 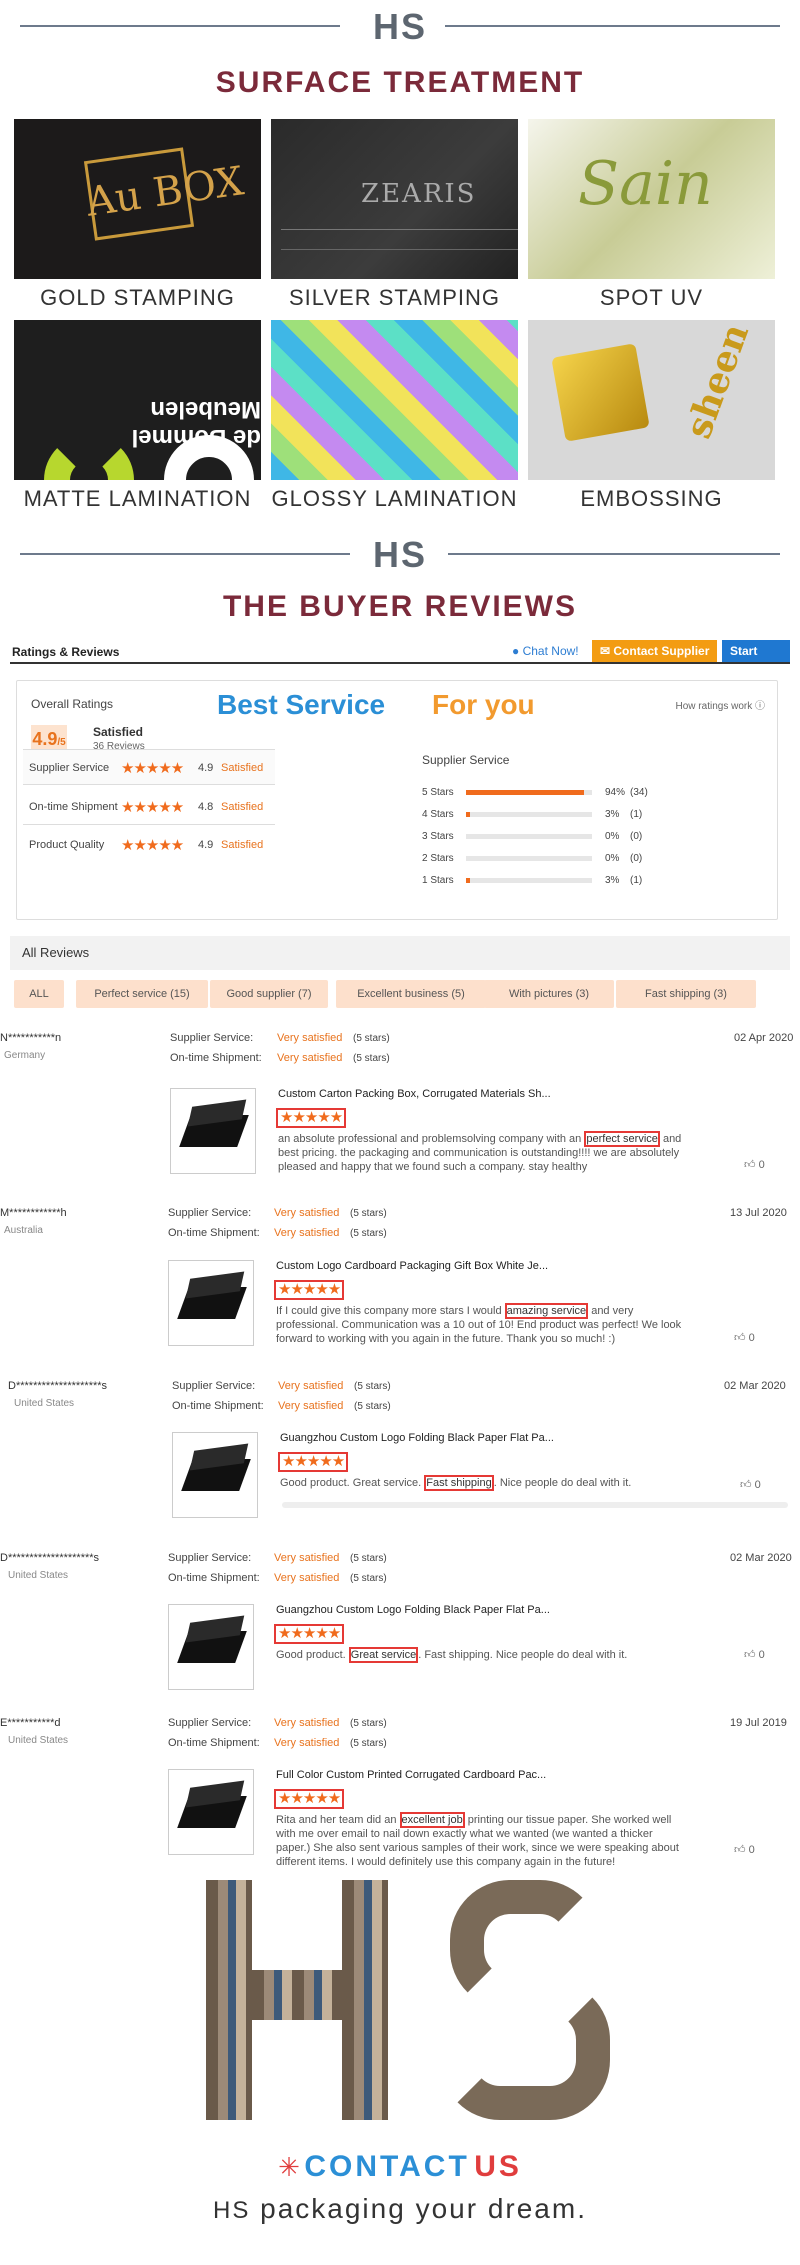 I want to click on filter-excellent-business: Excellent business (5), so click(x=411, y=994).